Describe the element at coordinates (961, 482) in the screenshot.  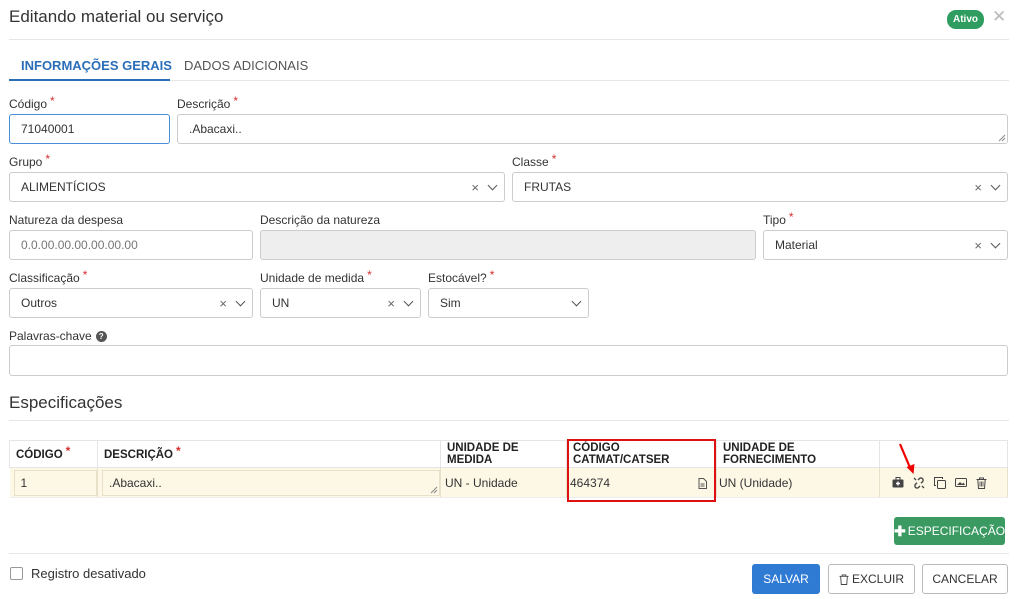
I see `image-icon` at that location.